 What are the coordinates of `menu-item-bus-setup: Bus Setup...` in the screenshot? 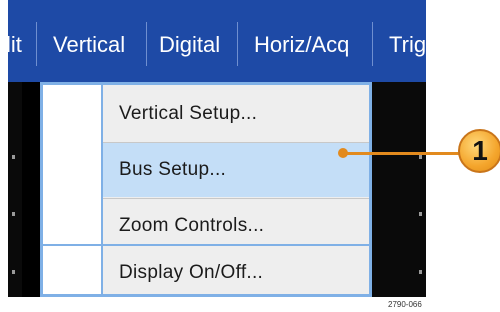 It's located at (236, 170).